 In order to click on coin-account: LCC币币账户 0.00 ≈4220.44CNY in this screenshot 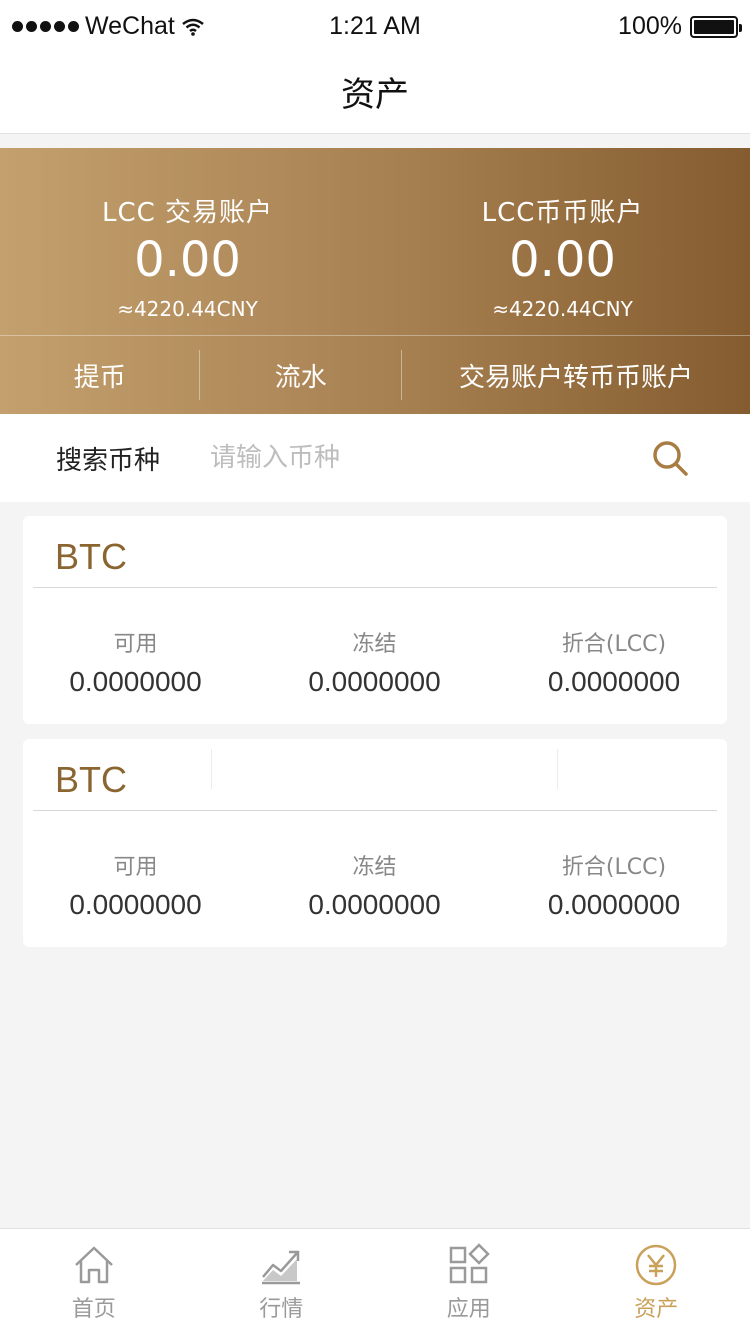, I will do `click(562, 241)`.